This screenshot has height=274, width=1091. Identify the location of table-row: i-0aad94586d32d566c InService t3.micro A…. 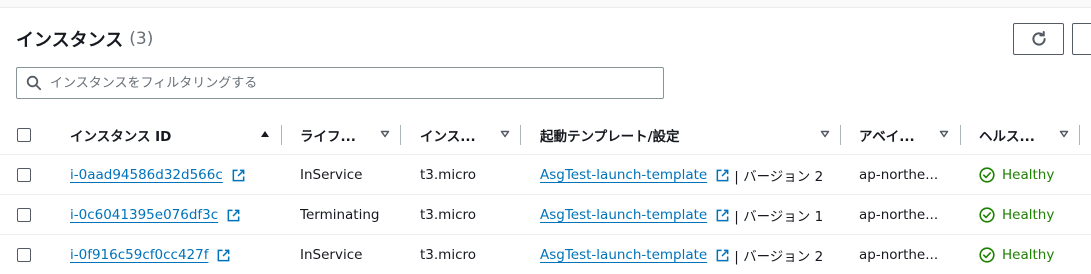
(545, 175).